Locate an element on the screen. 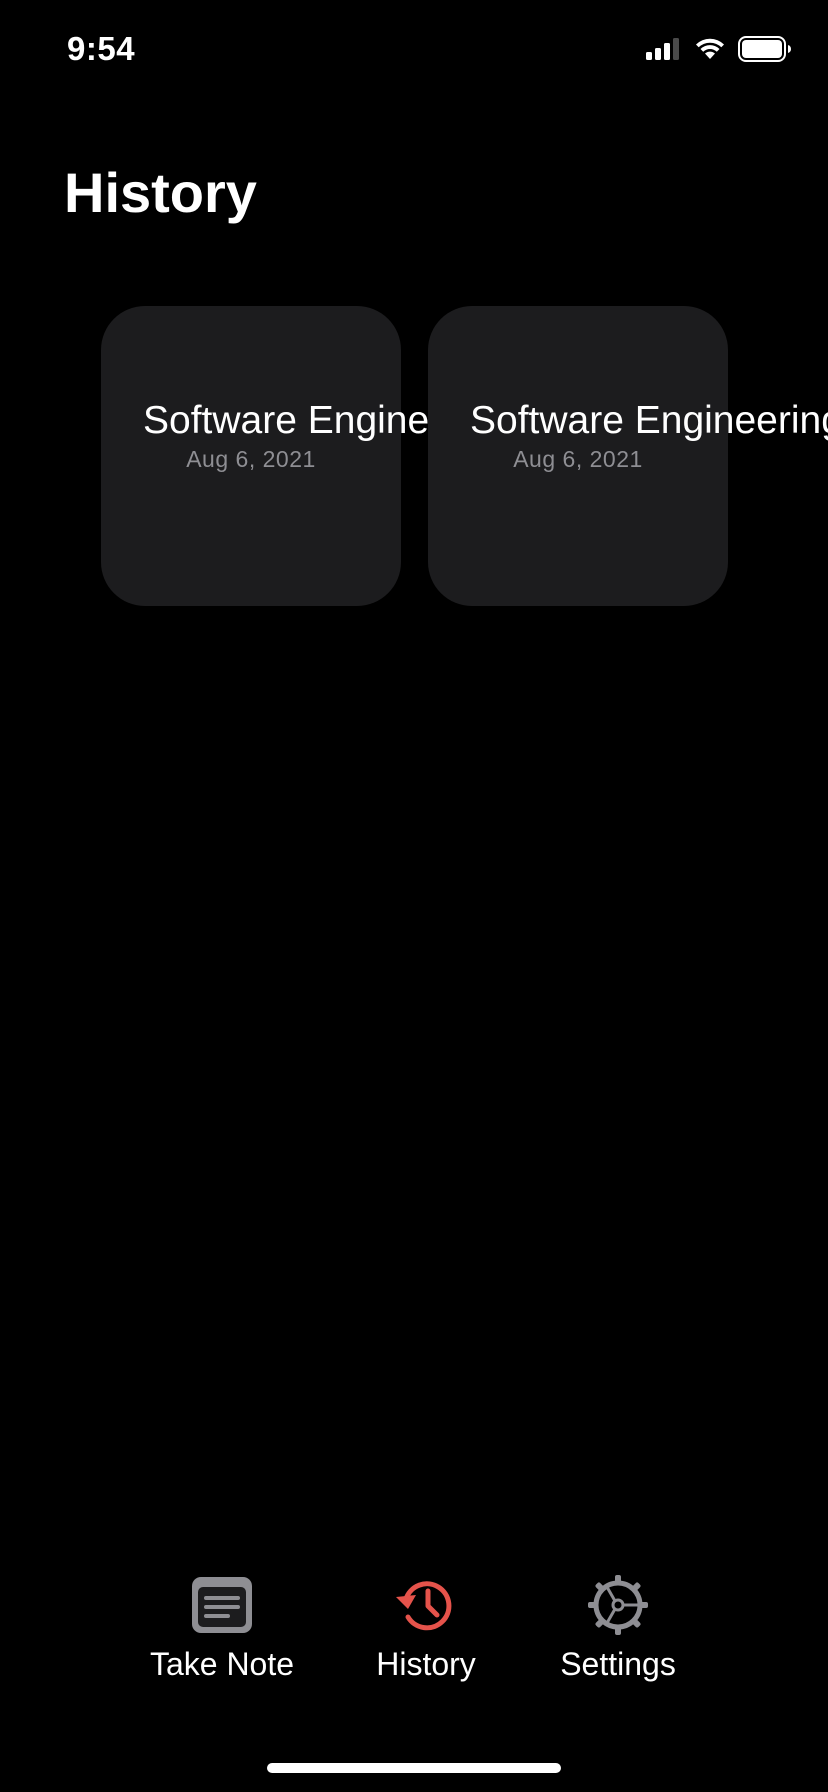  gear-icon is located at coordinates (618, 1605).